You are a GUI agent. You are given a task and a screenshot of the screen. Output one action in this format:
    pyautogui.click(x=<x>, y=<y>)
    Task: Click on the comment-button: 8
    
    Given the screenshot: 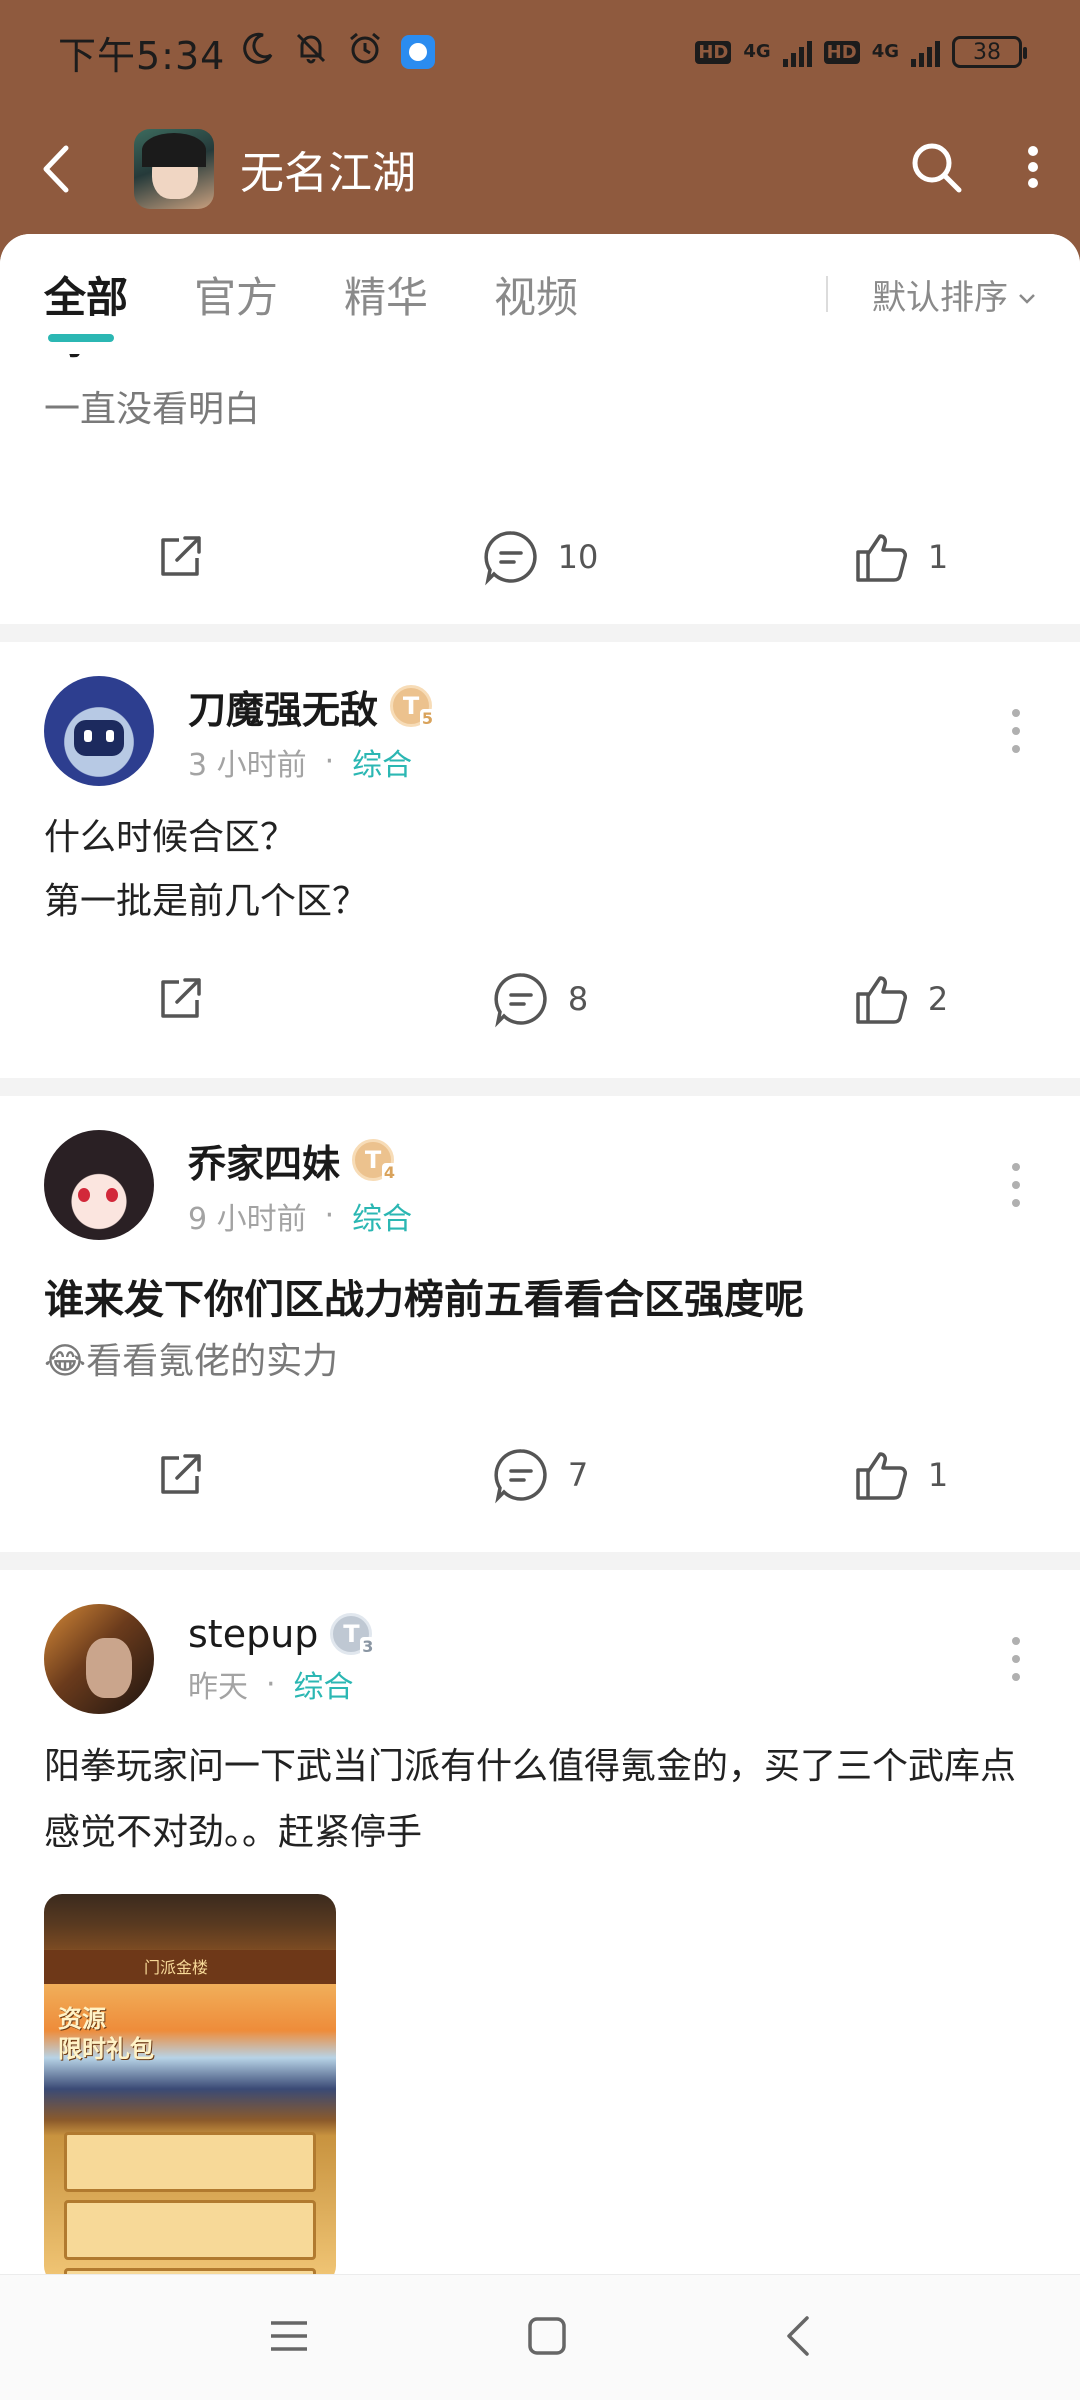 What is the action you would take?
    pyautogui.click(x=540, y=999)
    